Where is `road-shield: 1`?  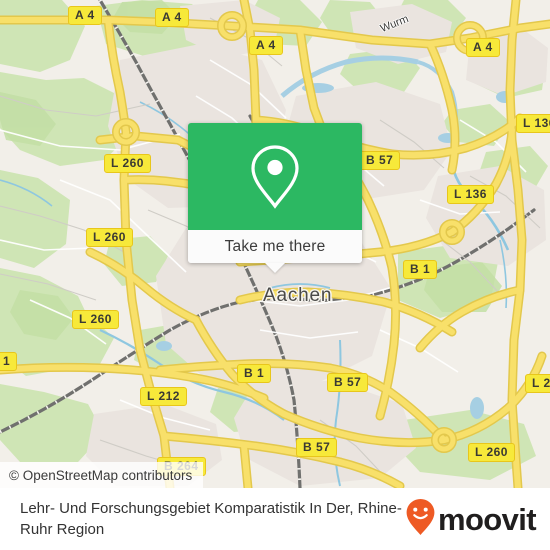
road-shield: 1 is located at coordinates (9, 361).